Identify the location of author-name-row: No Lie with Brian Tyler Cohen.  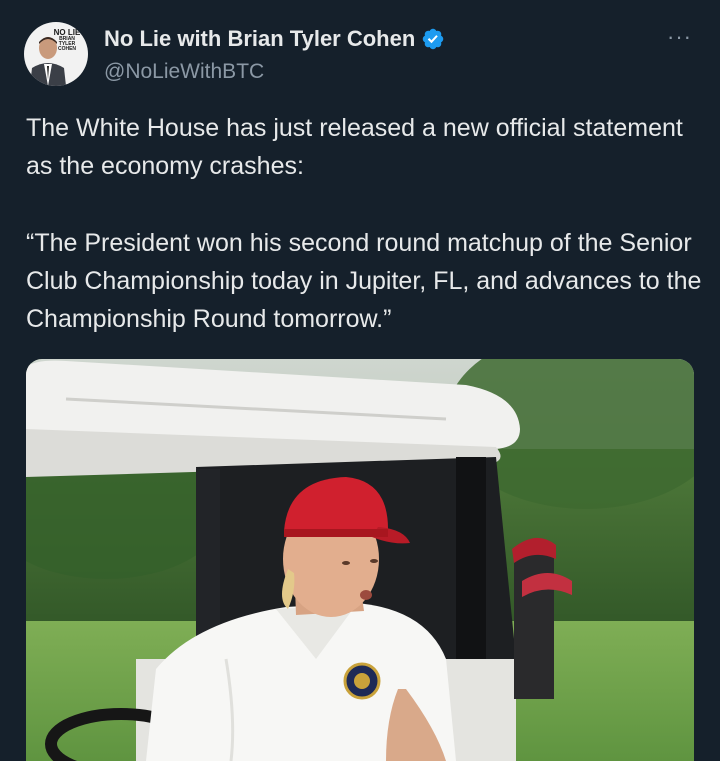
(274, 39).